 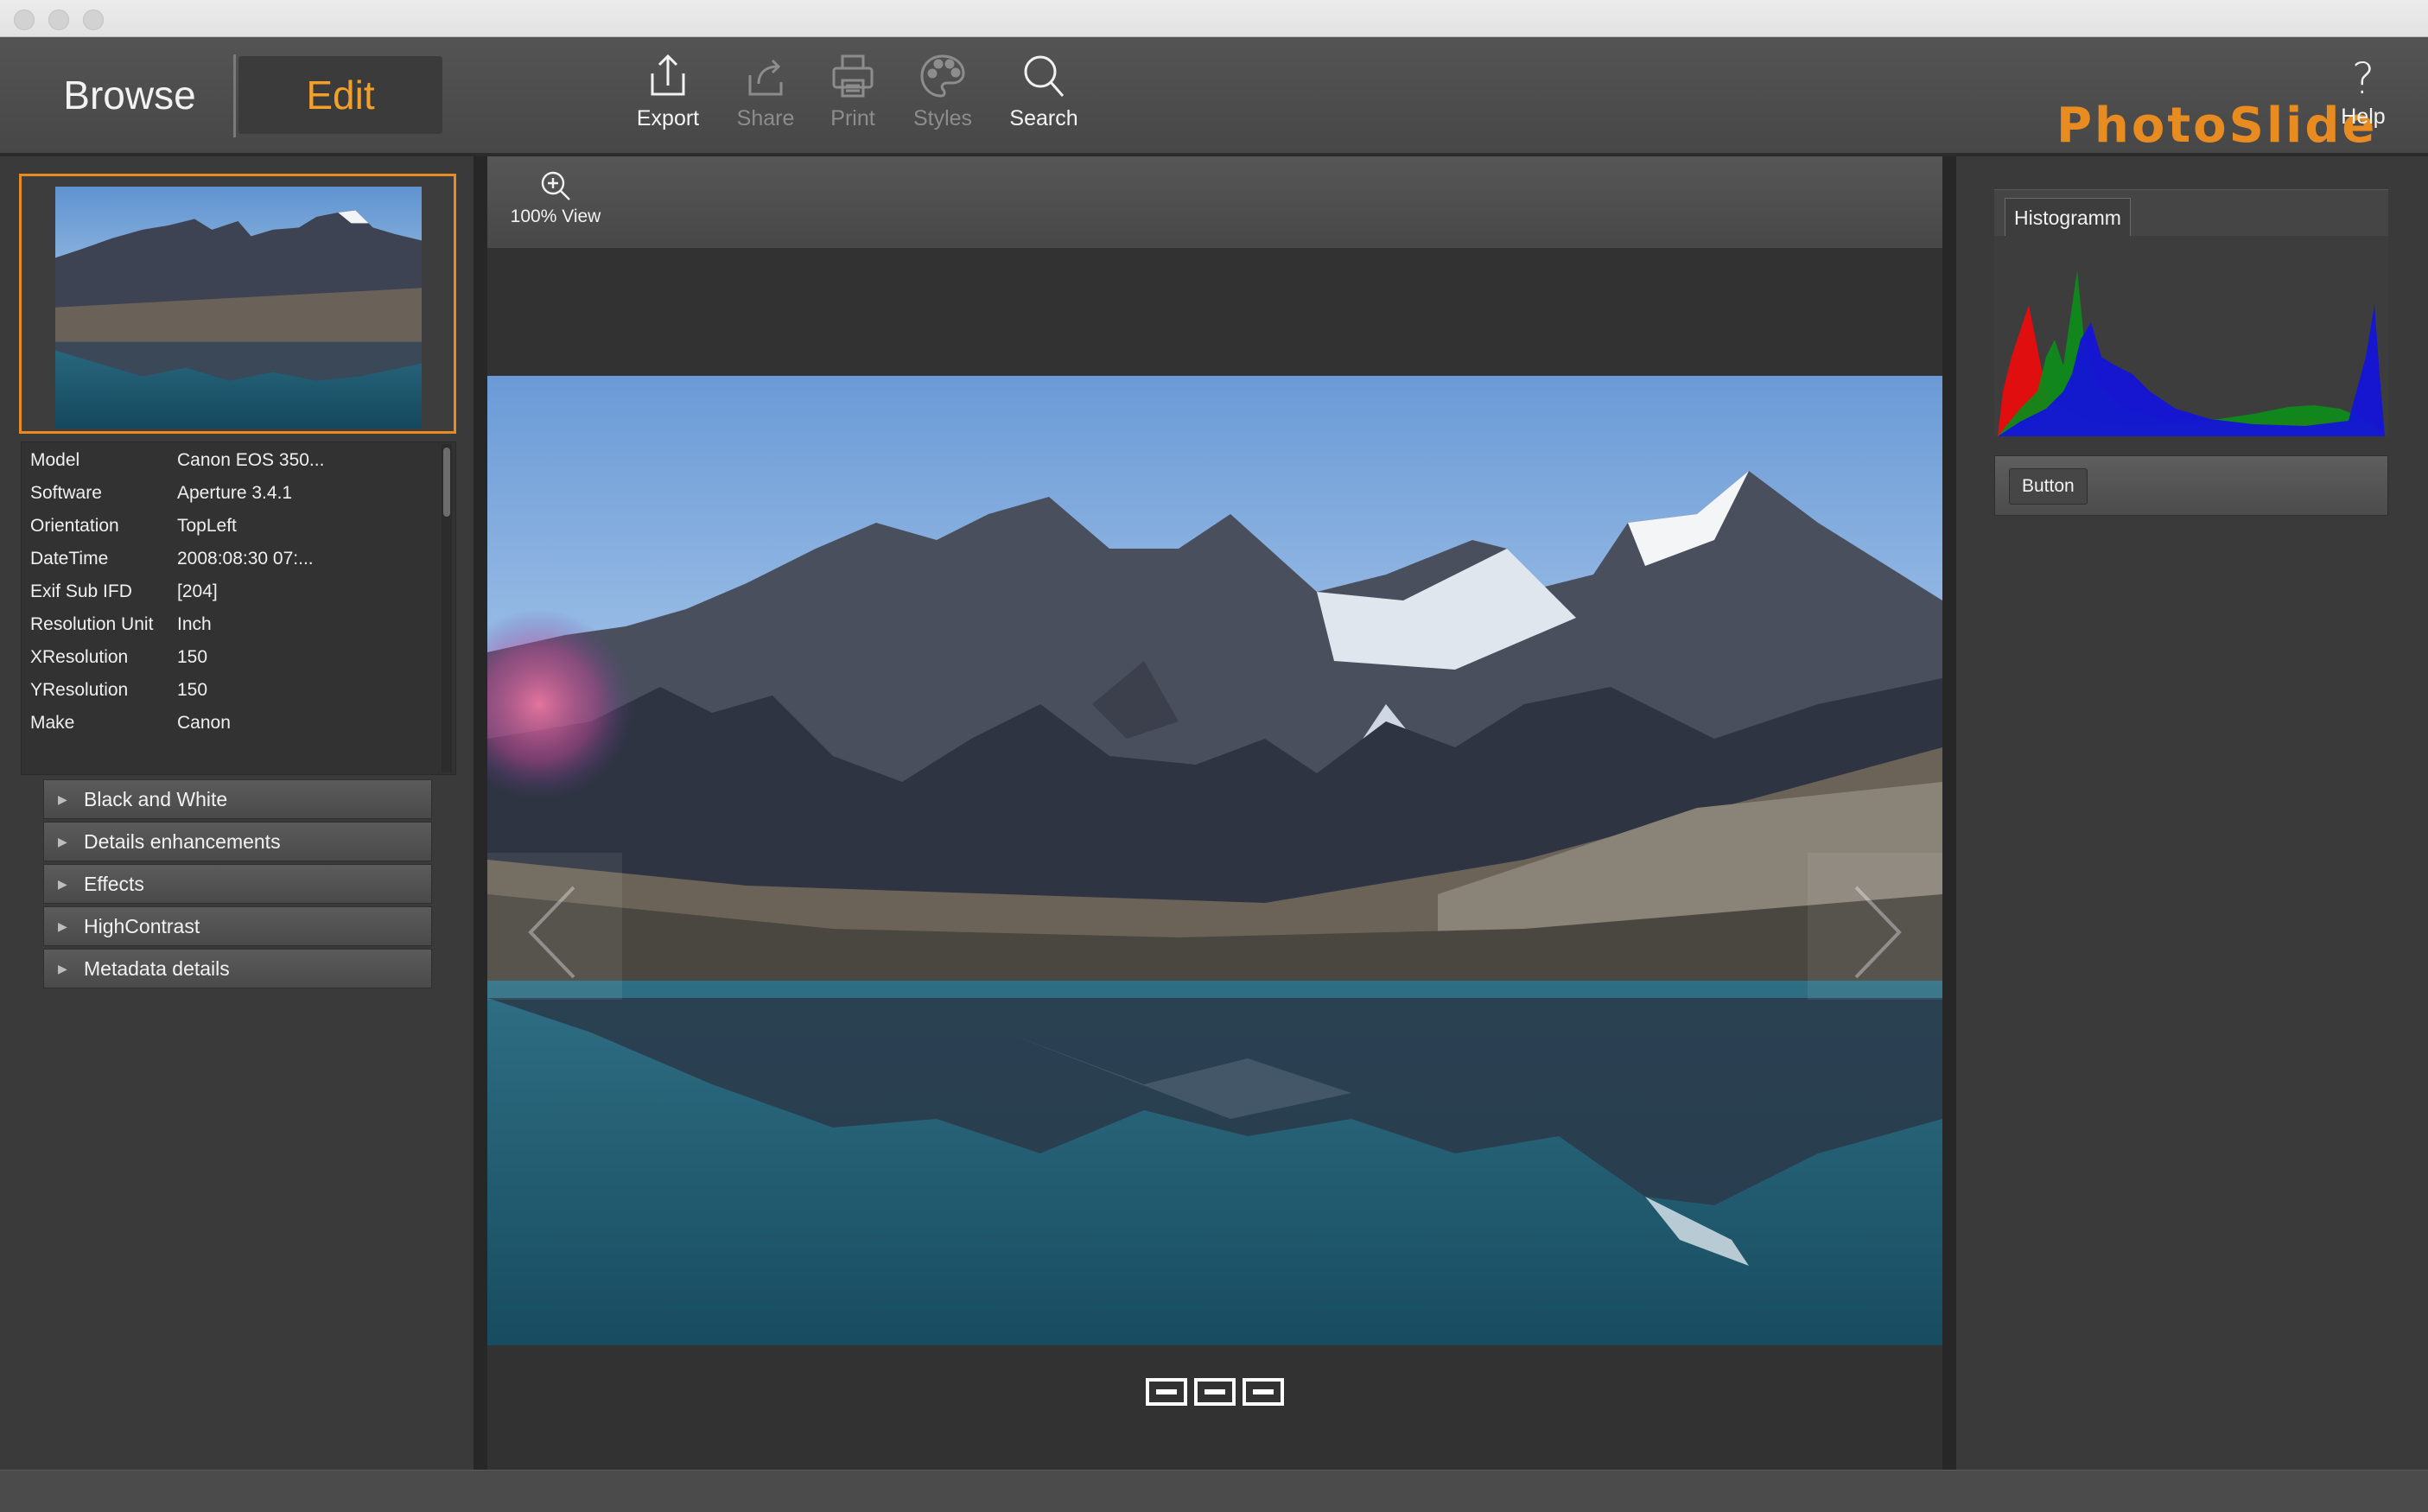 What do you see at coordinates (204, 723) in the screenshot?
I see `metadata-value: Canon` at bounding box center [204, 723].